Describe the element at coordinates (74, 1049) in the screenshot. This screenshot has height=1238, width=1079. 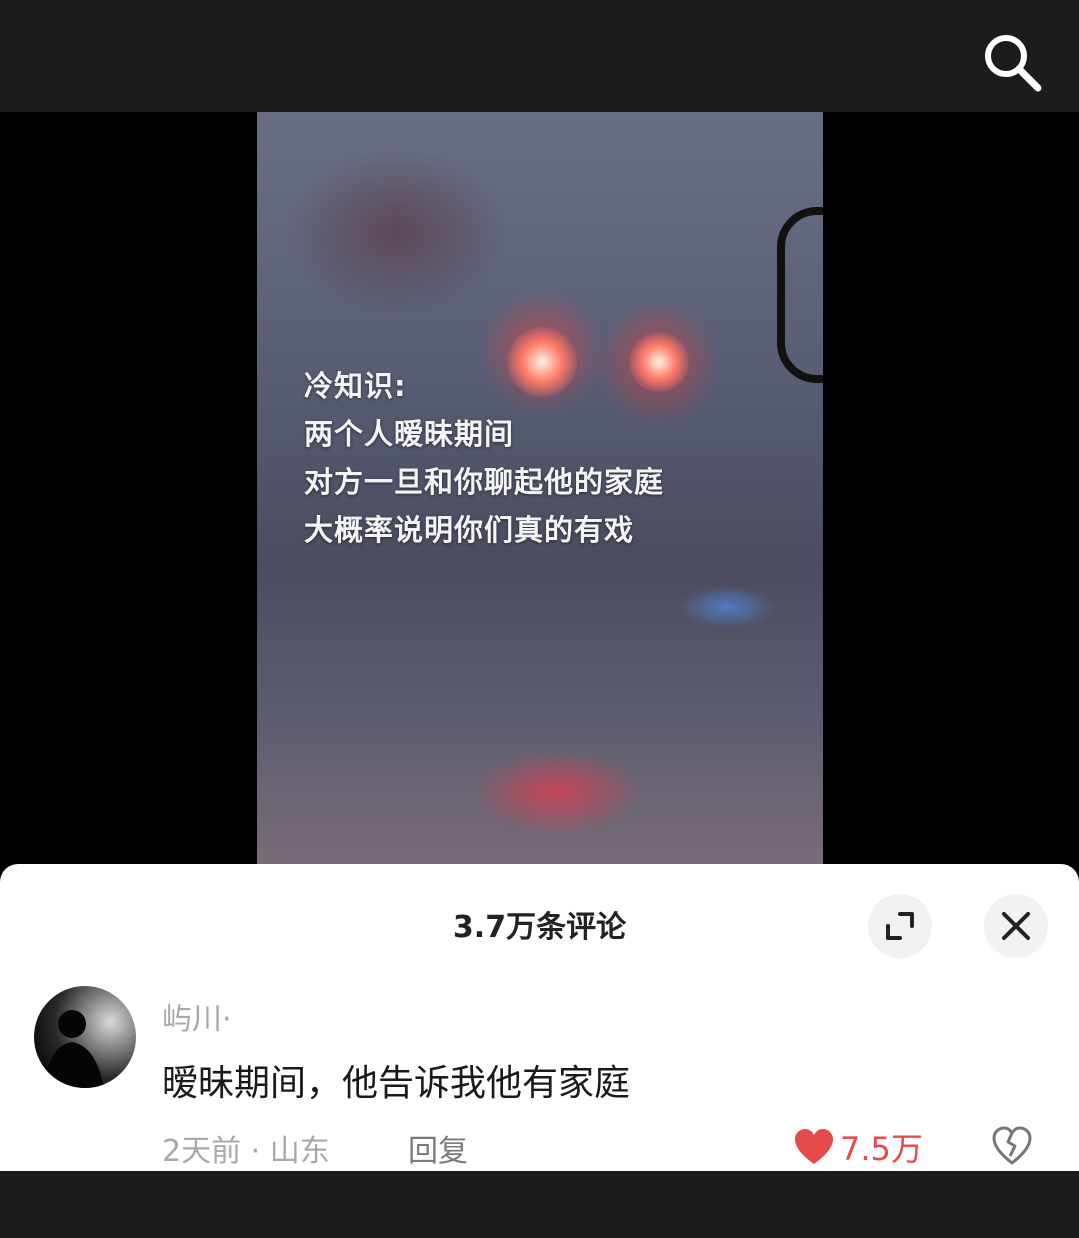
I see `avatar-silhouette` at that location.